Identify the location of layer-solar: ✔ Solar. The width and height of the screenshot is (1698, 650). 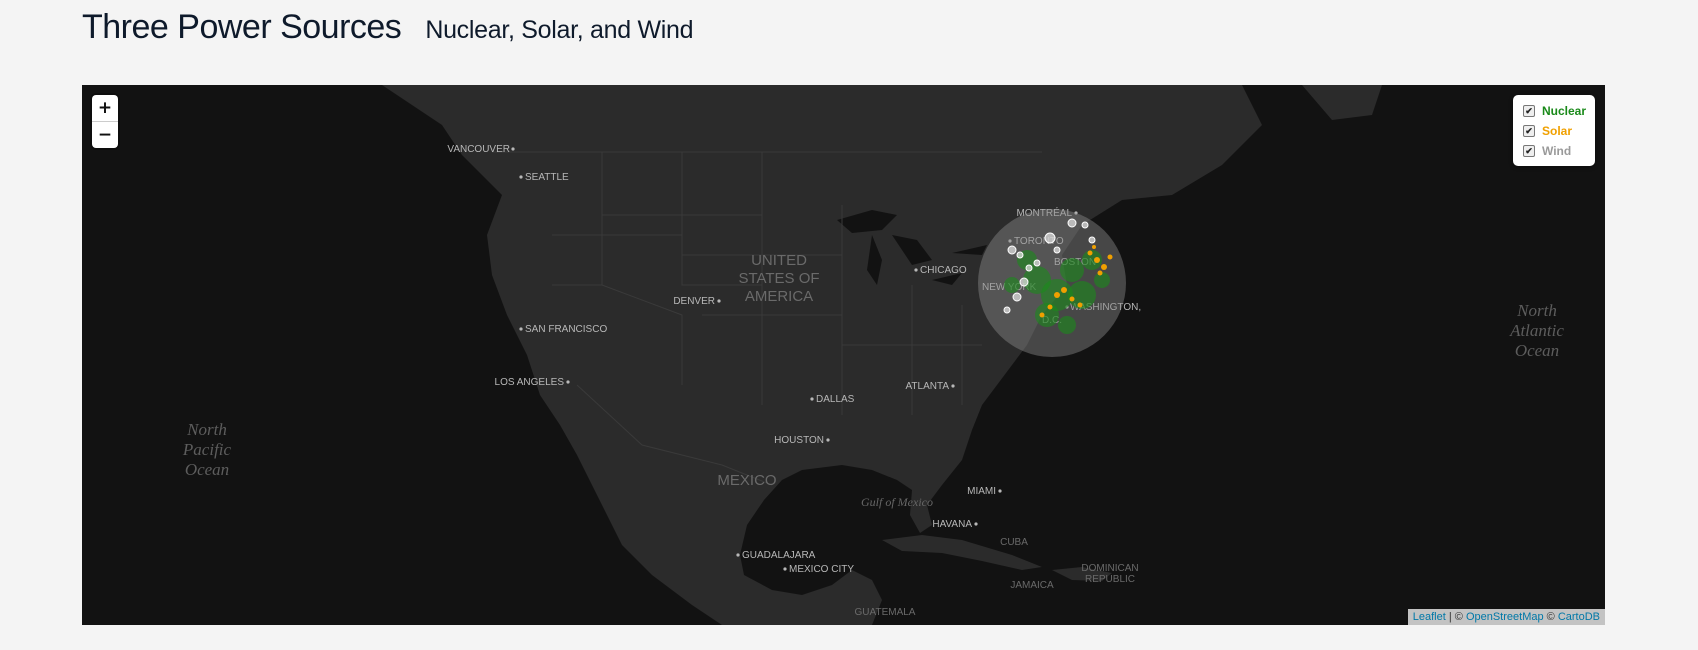
(1547, 131).